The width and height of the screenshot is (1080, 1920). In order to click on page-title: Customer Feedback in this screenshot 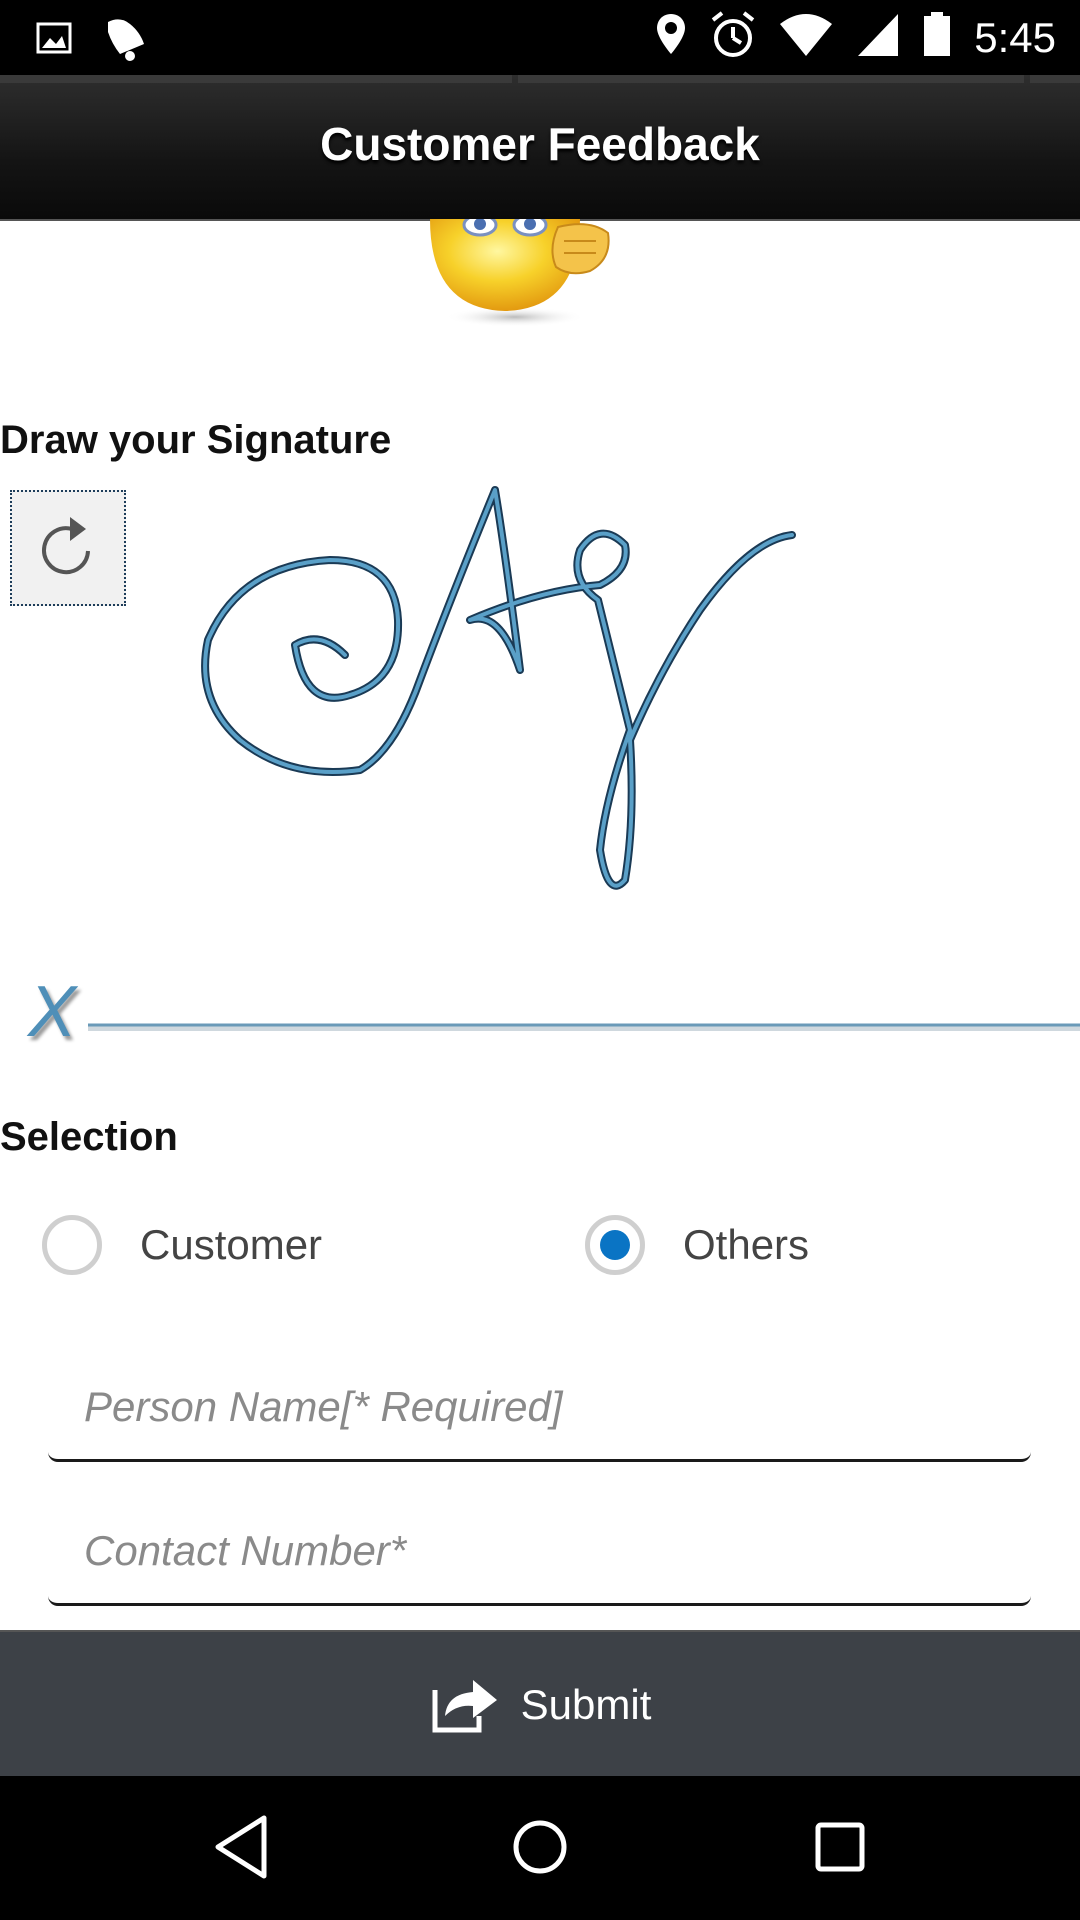, I will do `click(540, 144)`.